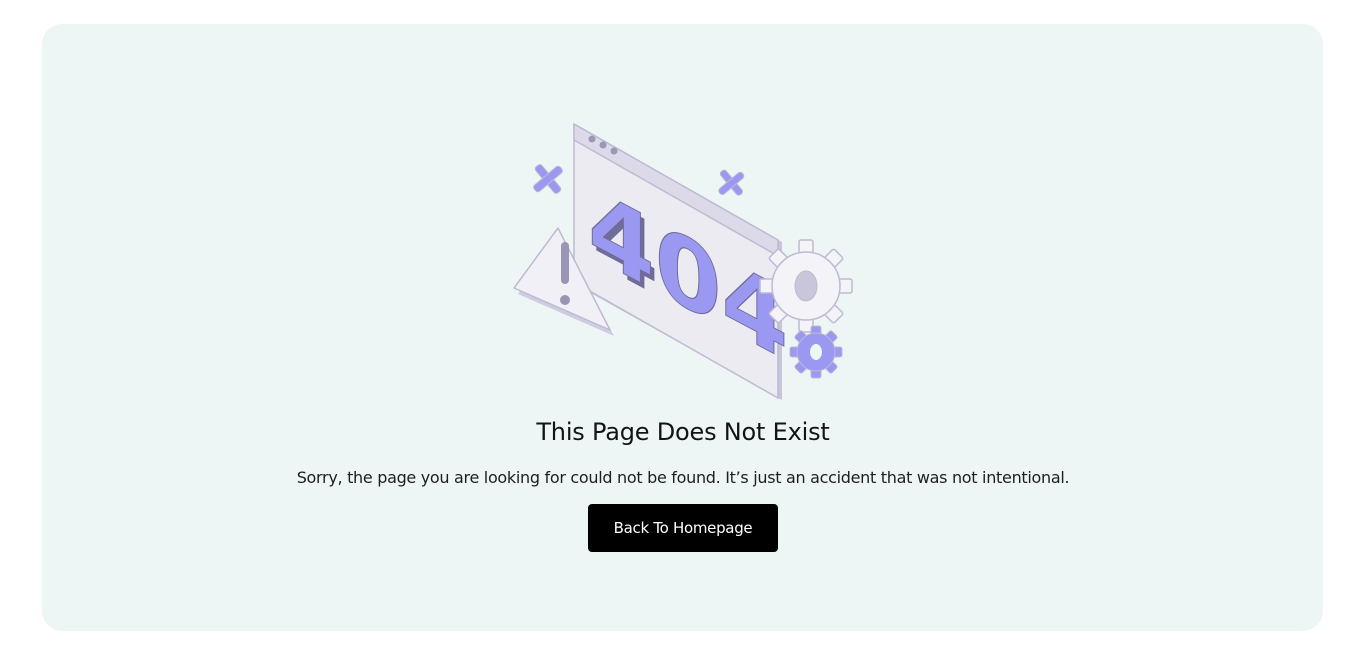 The image size is (1366, 655). Describe the element at coordinates (683, 261) in the screenshot. I see `404-illustration: 4 404` at that location.